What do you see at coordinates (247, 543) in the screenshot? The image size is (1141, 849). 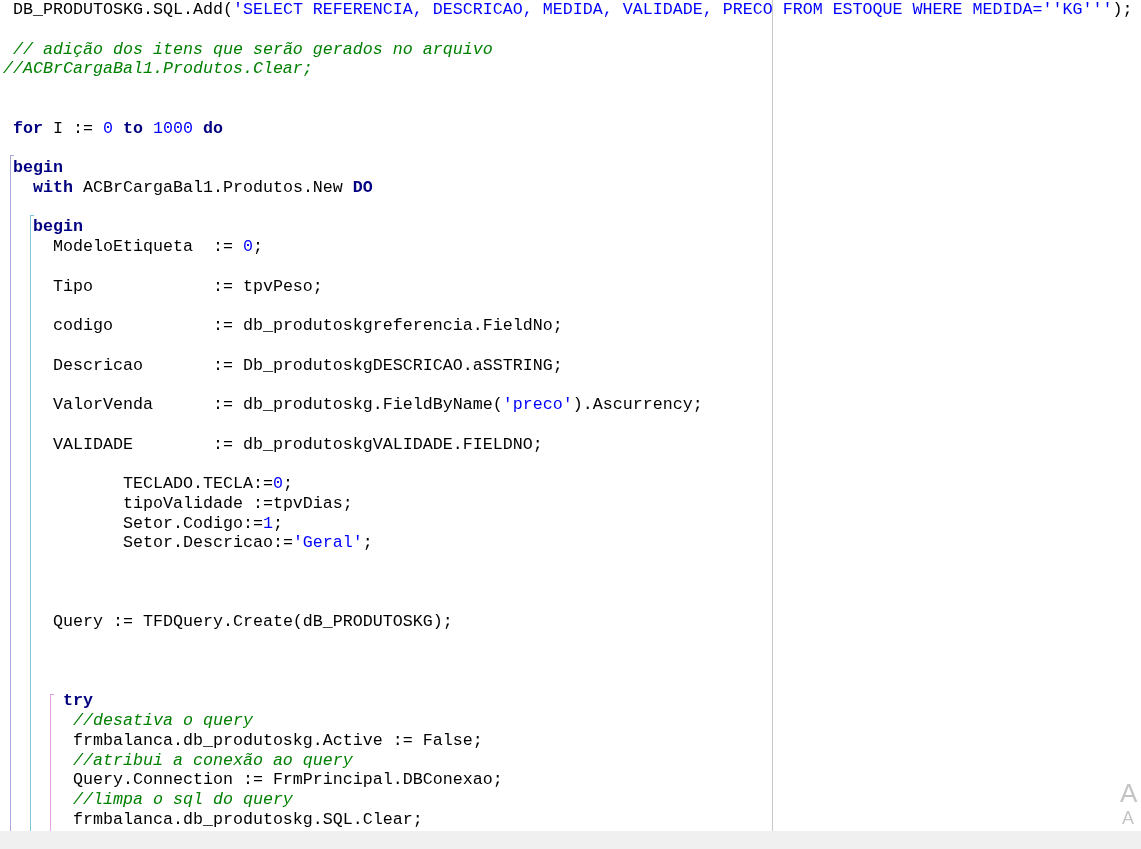 I see `code-line: Setor.Descricao:='Geral';` at bounding box center [247, 543].